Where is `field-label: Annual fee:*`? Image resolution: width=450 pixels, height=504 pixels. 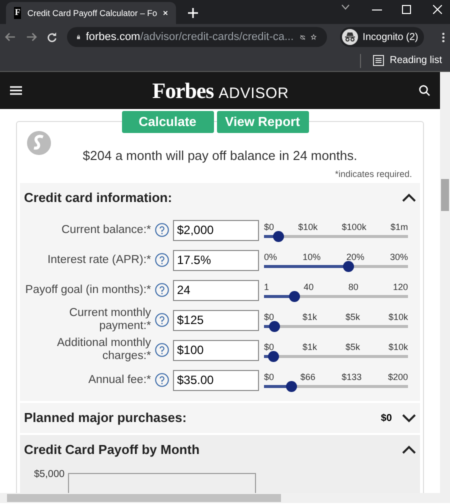 field-label: Annual fee:* is located at coordinates (119, 380).